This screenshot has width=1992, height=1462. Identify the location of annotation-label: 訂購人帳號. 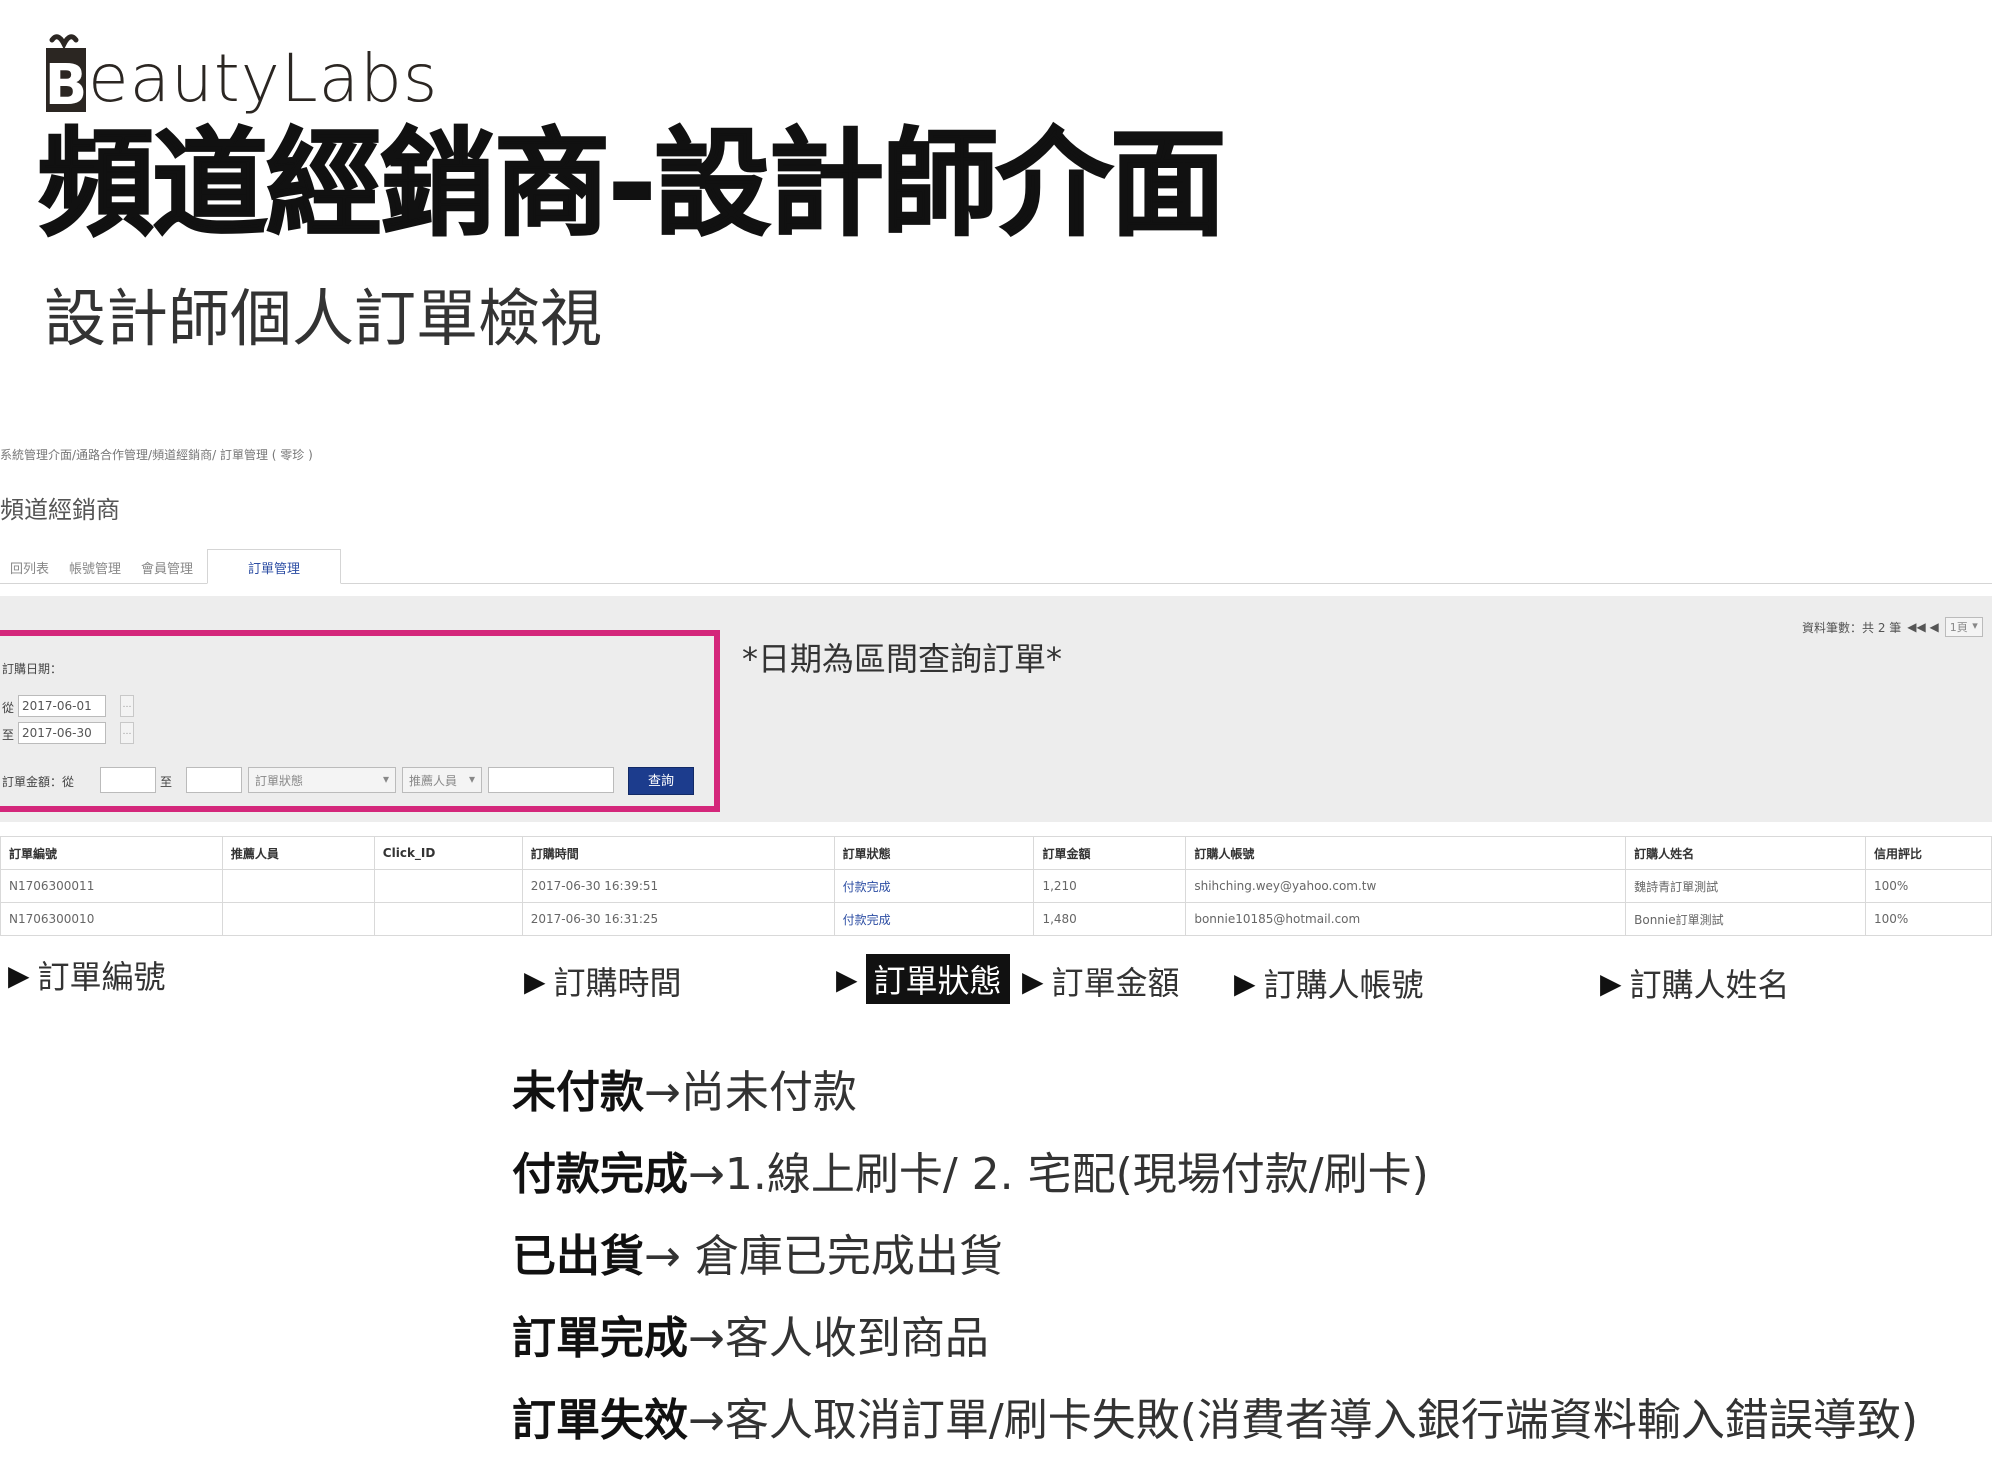
(1343, 985).